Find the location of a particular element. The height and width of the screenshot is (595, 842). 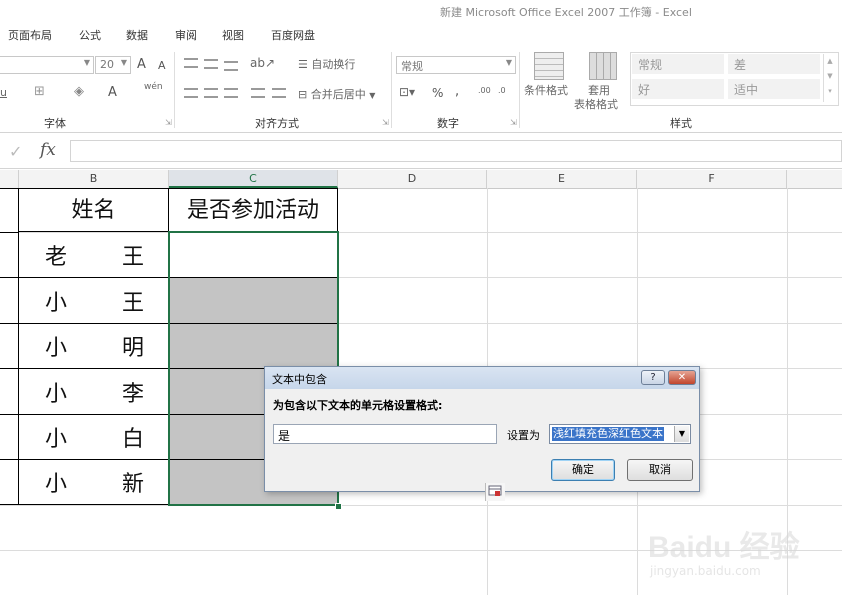

tab-review: 审阅 is located at coordinates (186, 35).